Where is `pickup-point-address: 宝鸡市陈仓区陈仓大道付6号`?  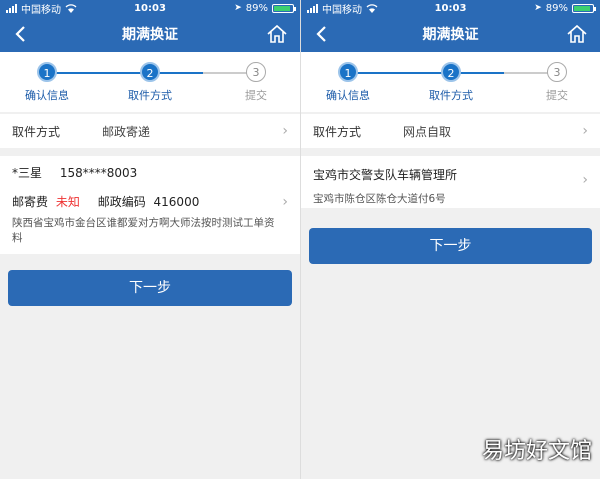
pickup-point-address: 宝鸡市陈仓区陈仓大道付6号 is located at coordinates (379, 199).